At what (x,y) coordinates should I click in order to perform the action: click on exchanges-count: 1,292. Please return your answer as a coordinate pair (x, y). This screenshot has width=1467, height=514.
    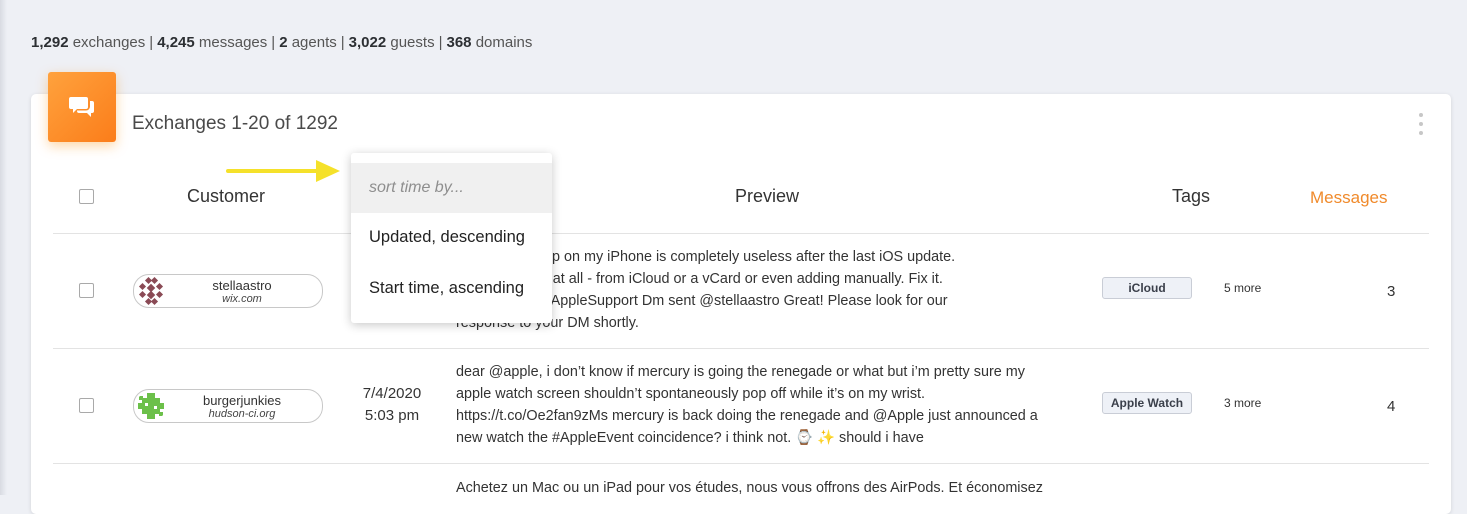
    Looking at the image, I should click on (50, 42).